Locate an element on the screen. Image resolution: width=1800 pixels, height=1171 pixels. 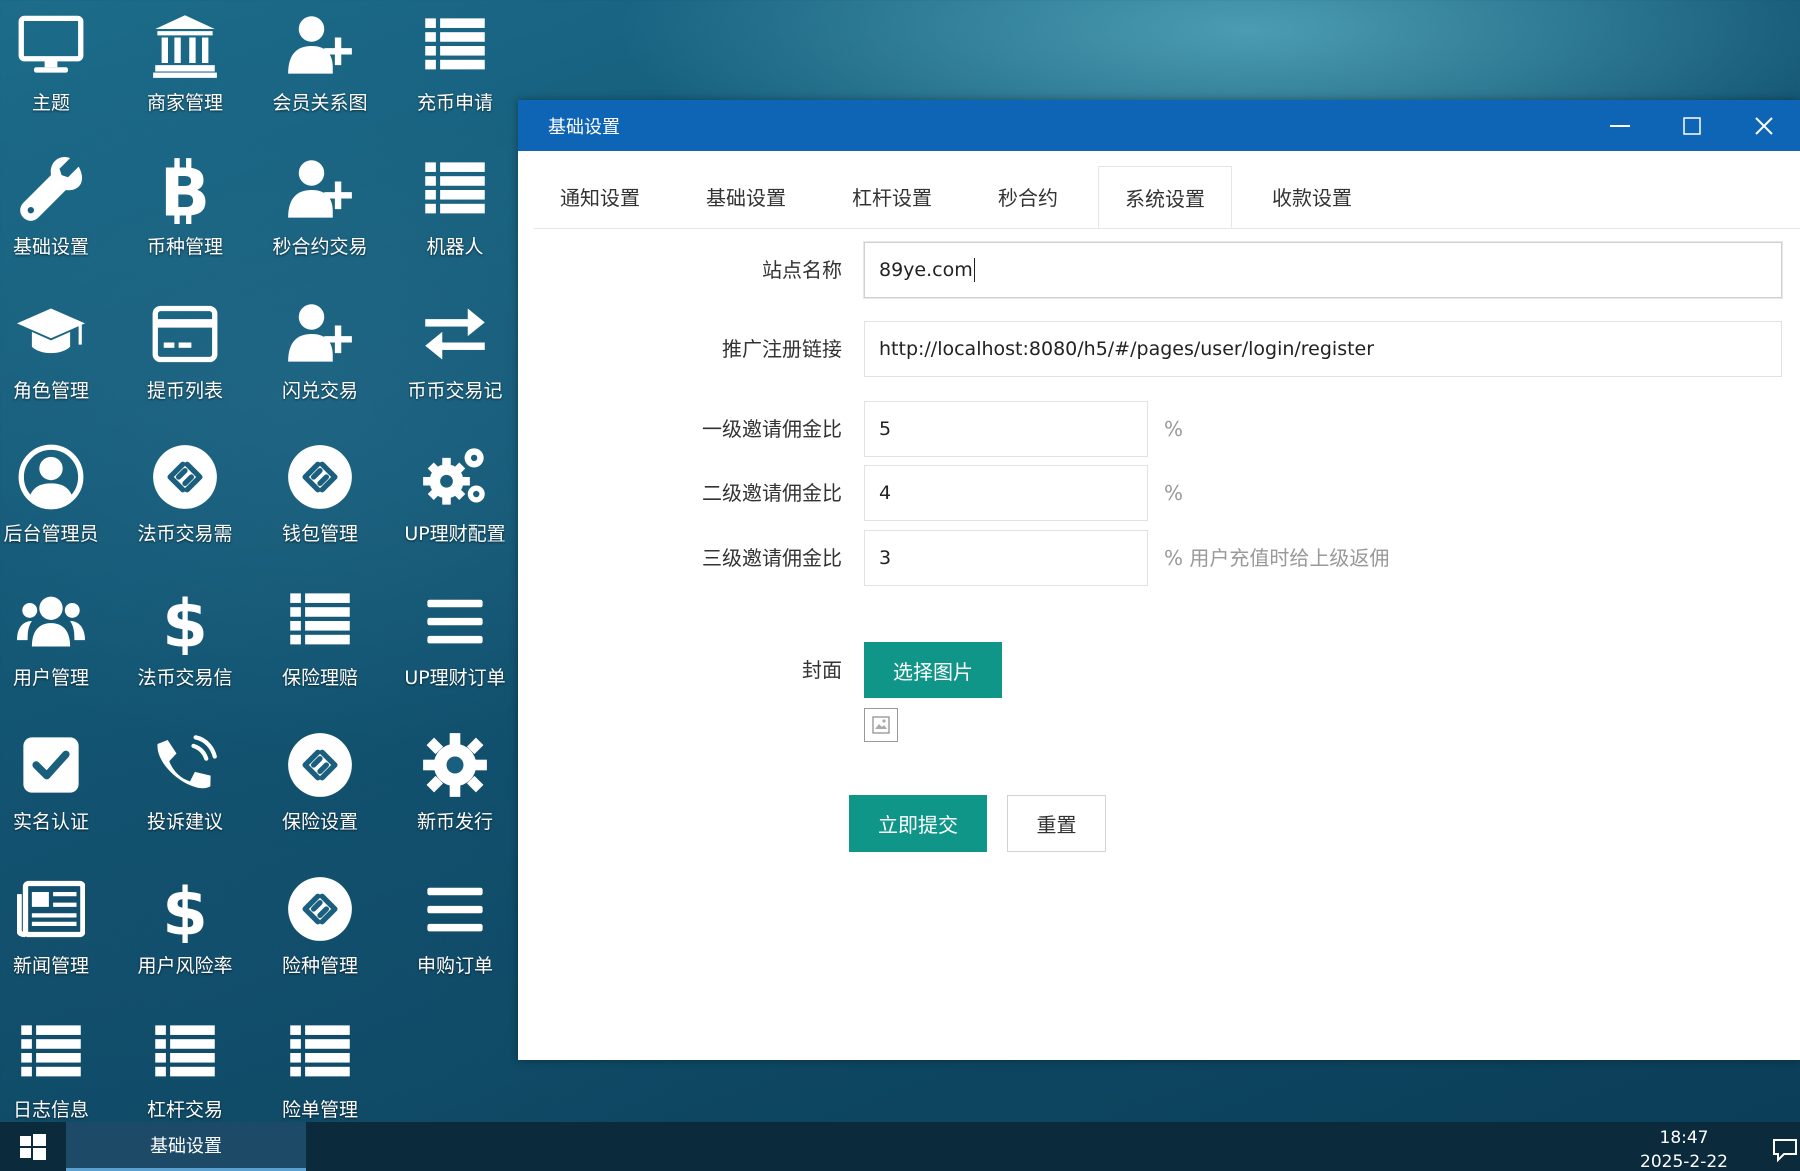
window-title: 基础设置 is located at coordinates (584, 127).